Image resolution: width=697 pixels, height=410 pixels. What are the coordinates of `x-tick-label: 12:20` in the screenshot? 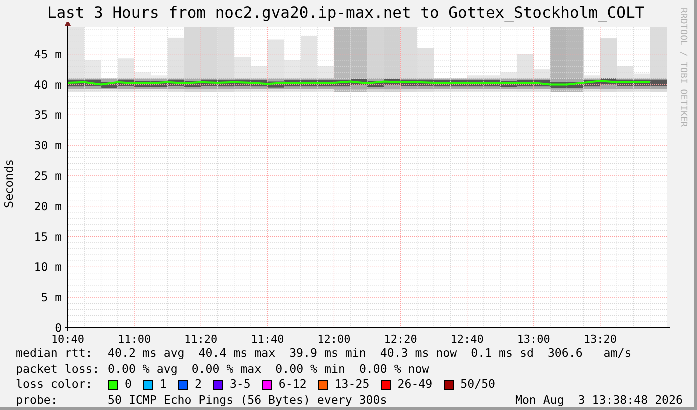 It's located at (401, 339).